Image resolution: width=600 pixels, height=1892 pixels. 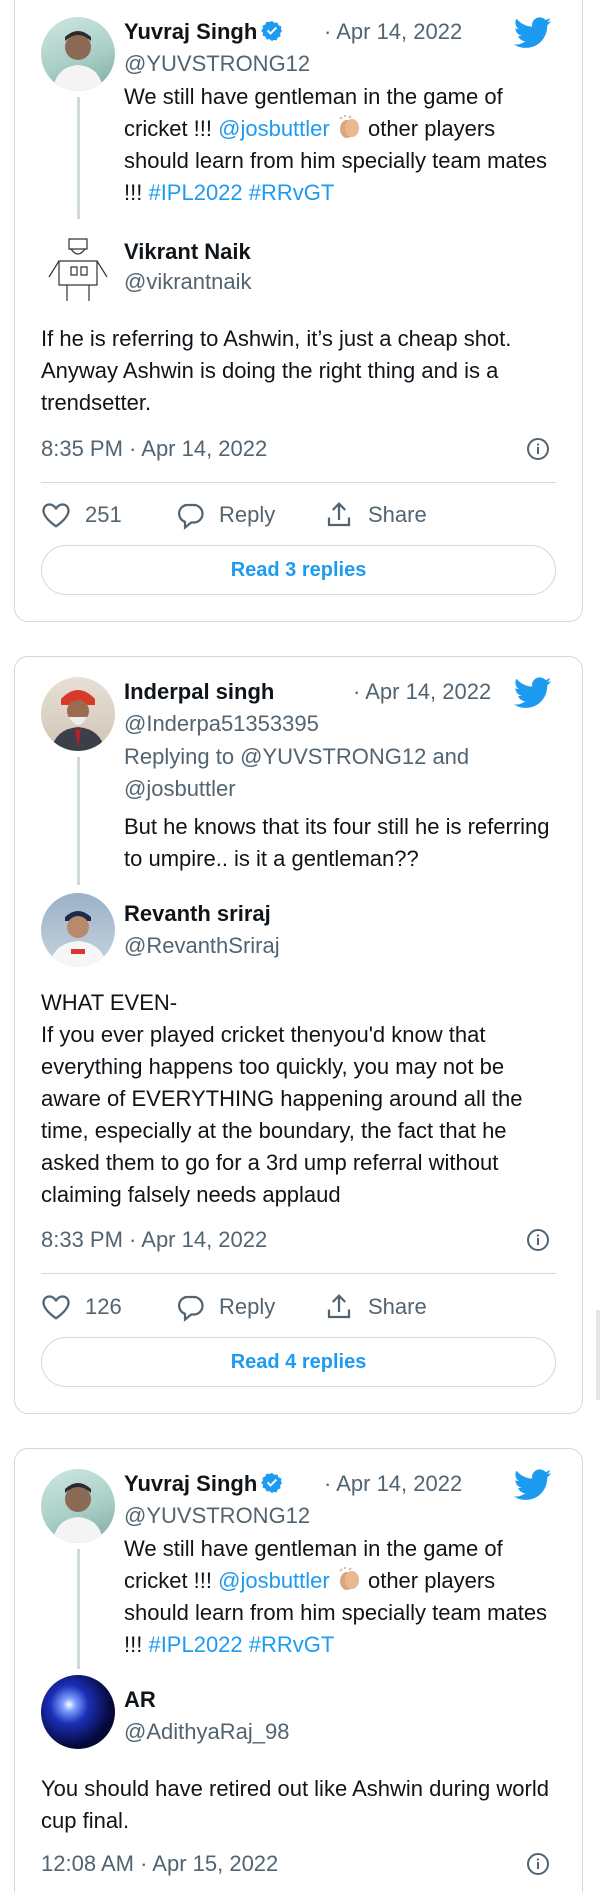 I want to click on tweet-timestamp: 8:35 PM · Apr 14, 2022, so click(x=154, y=449).